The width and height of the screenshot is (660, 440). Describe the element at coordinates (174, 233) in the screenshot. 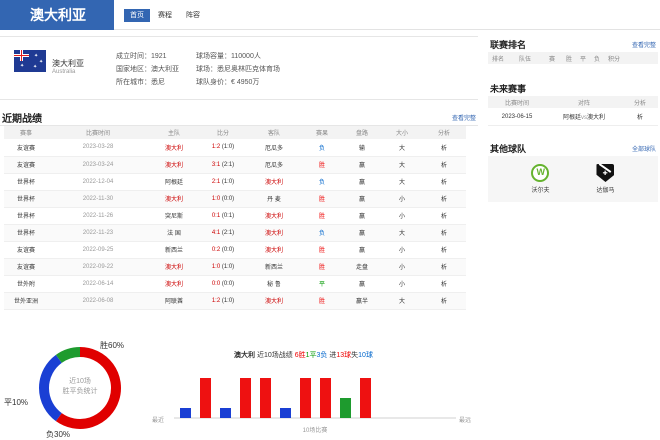

I see `cell-home-team: 法 国` at that location.